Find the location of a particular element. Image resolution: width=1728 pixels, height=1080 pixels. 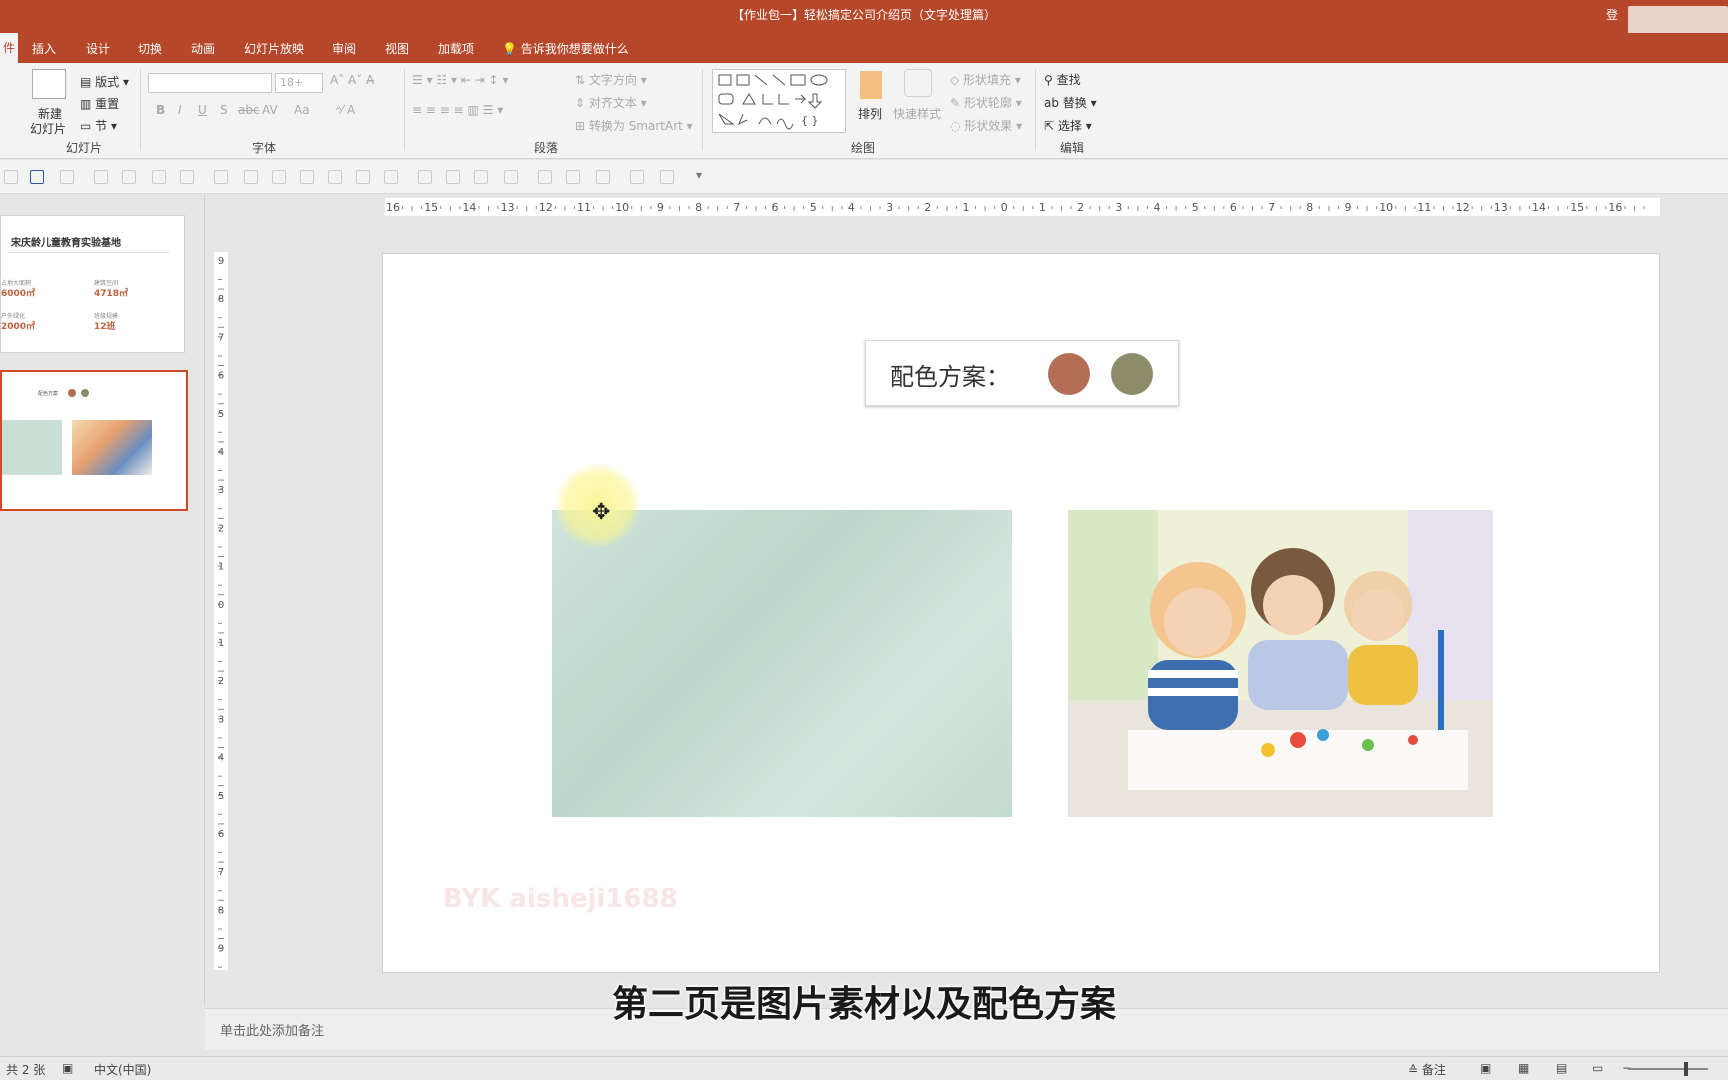

grow-font-icon: A˄ A˅ A̶ is located at coordinates (352, 80).